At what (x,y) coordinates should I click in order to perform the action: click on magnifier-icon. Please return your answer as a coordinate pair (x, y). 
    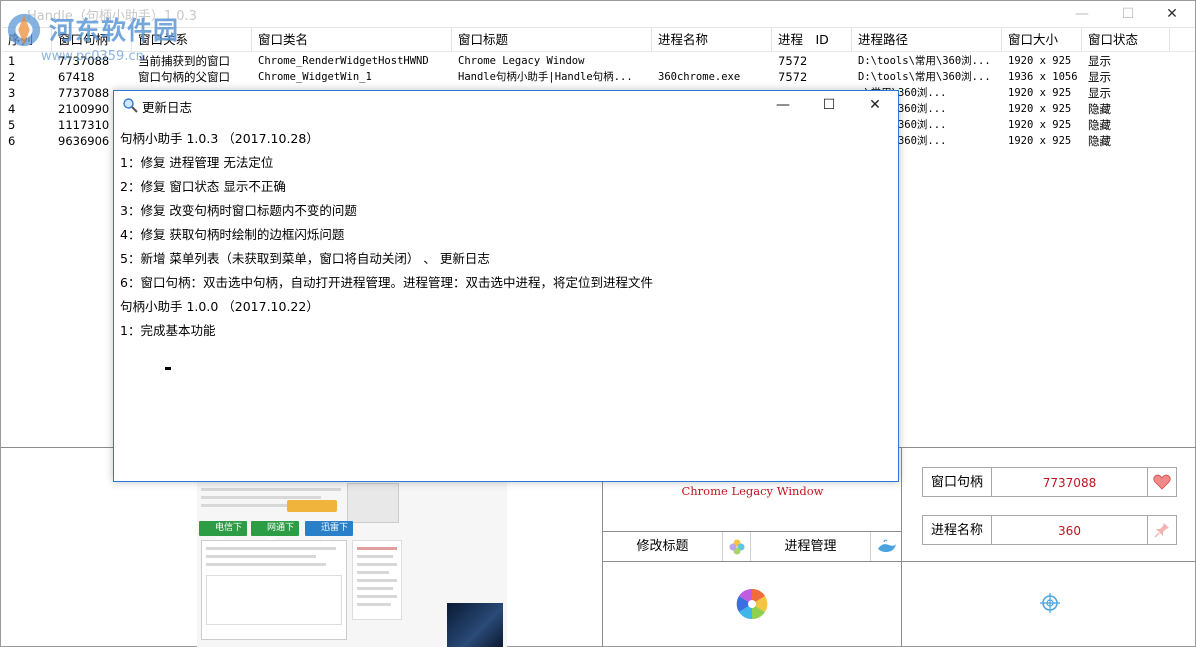
    Looking at the image, I should click on (130, 105).